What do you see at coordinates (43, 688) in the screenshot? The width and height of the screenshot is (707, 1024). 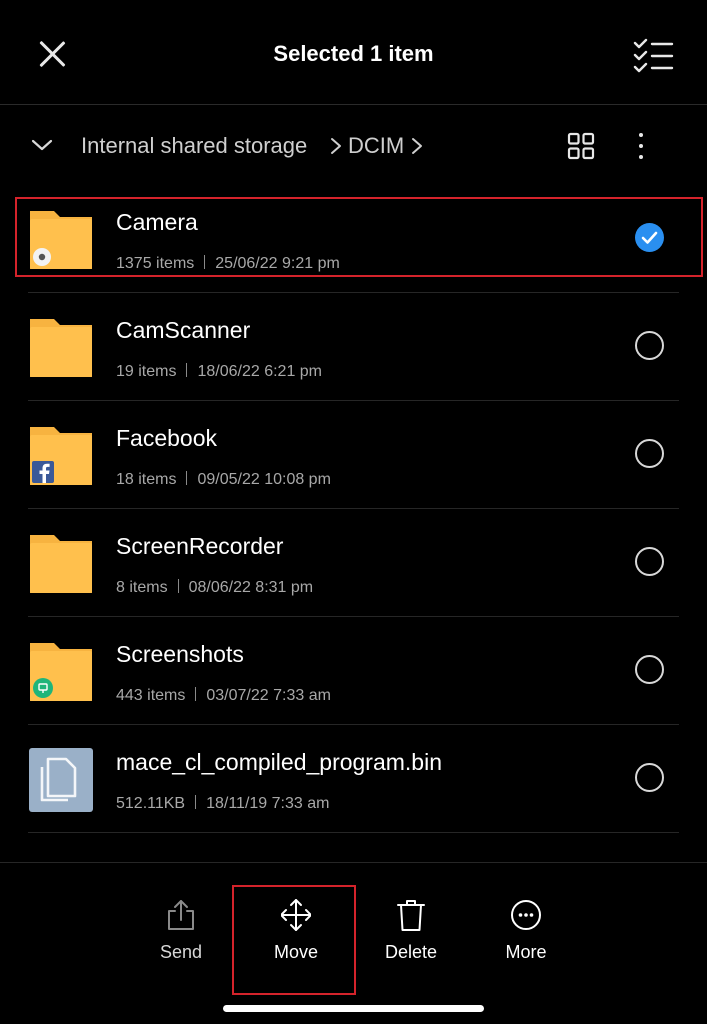 I see `screenshot-badge-icon` at bounding box center [43, 688].